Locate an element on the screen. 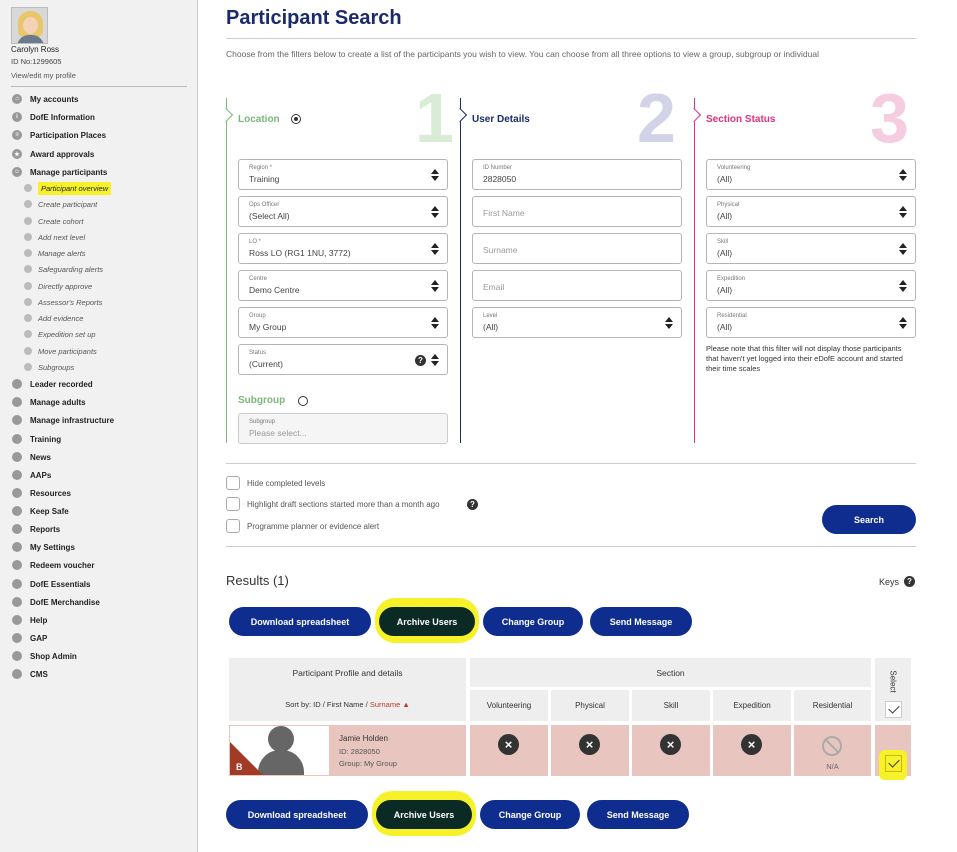 The width and height of the screenshot is (957, 852). sidebar-item-manage-infrastructure: Manage infrastructure is located at coordinates (63, 420).